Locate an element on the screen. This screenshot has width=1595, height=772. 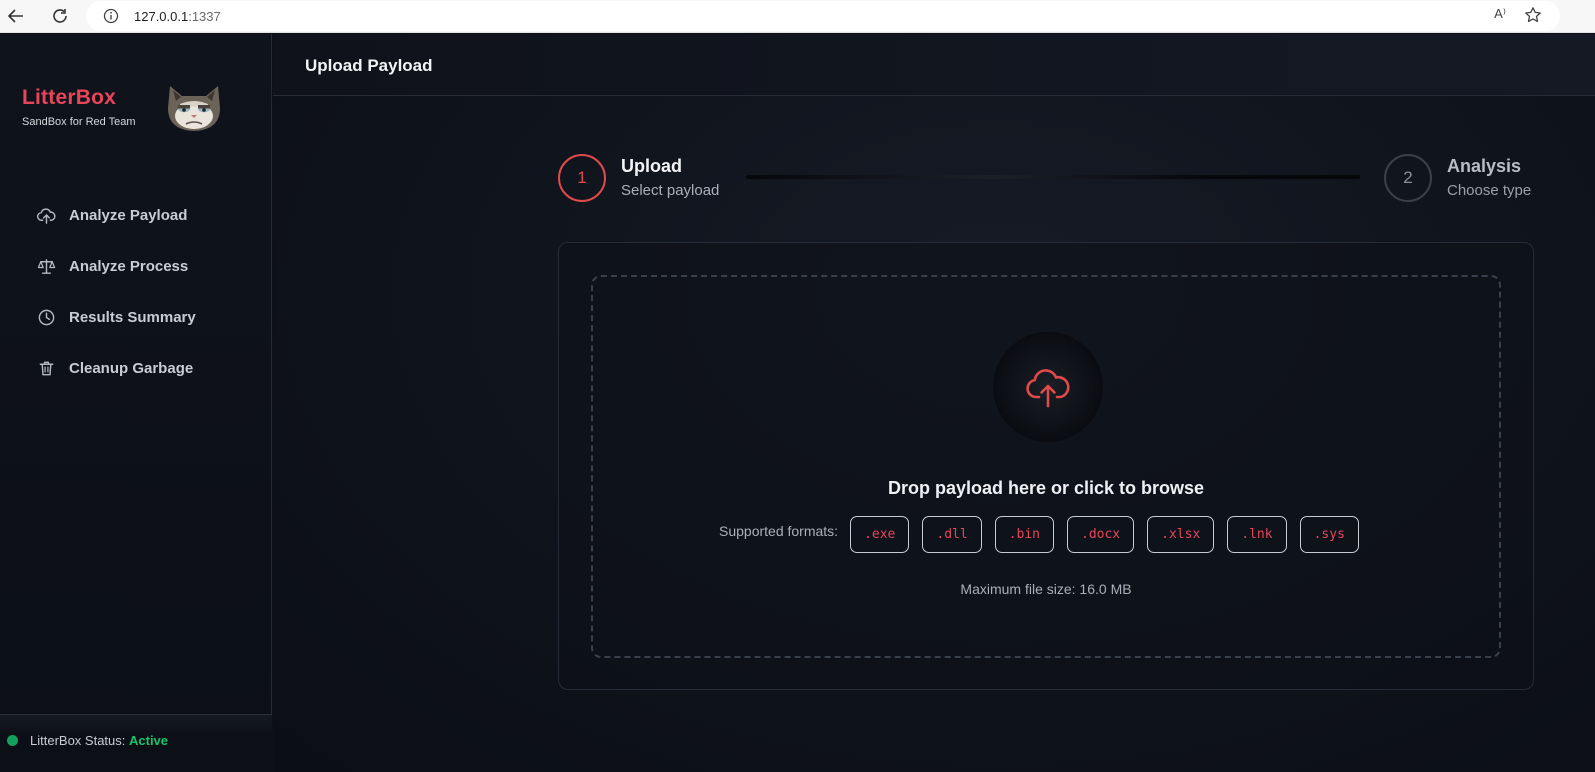
brand: LitterBox SandBox for Red Team is located at coordinates (79, 107).